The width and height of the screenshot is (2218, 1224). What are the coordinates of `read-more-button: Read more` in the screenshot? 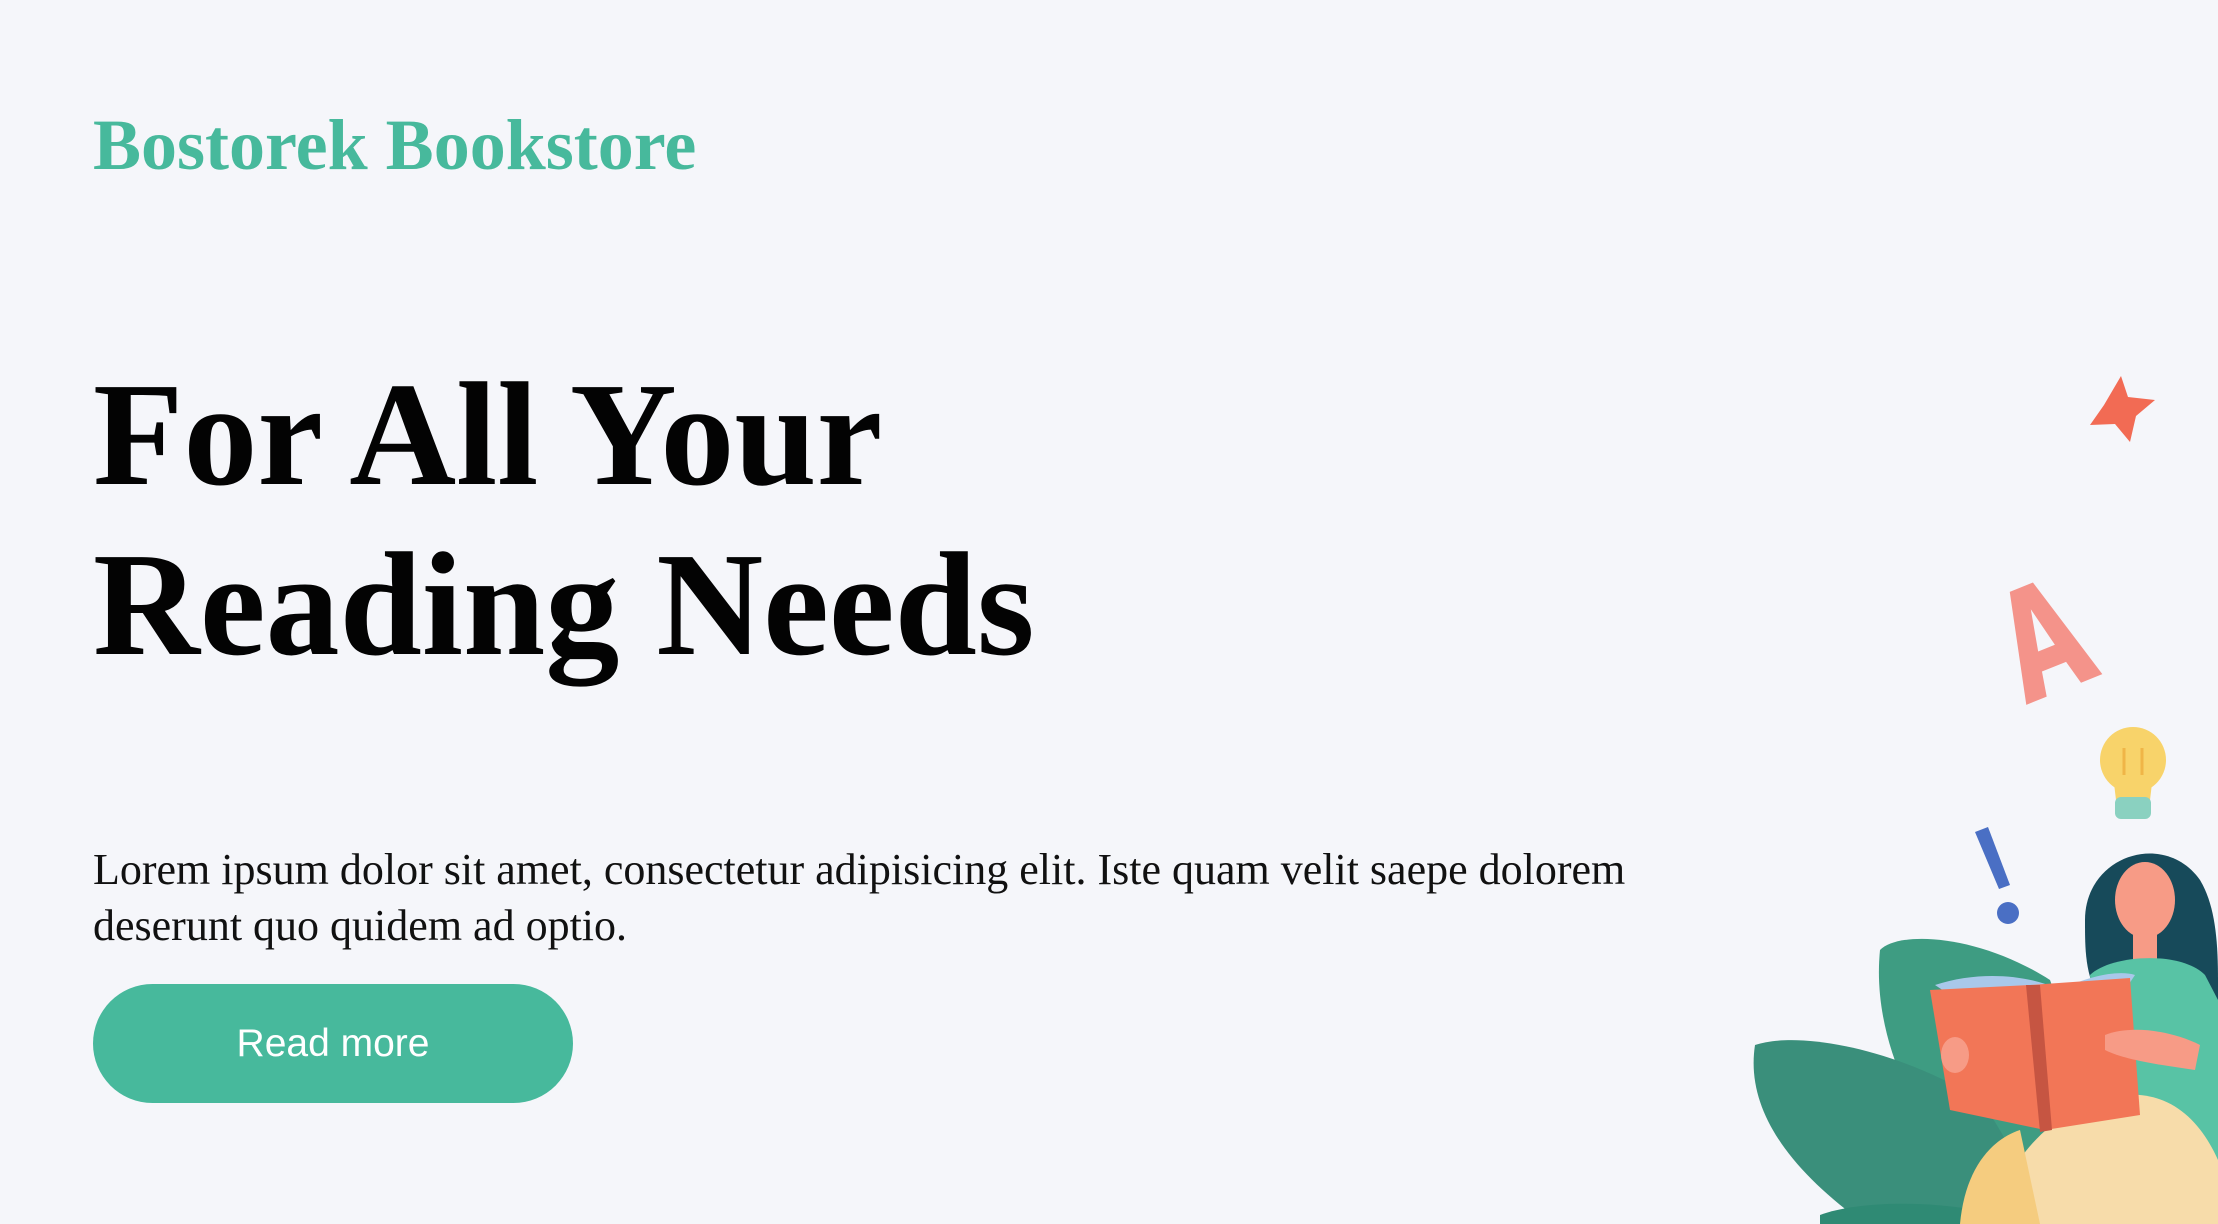 It's located at (333, 1043).